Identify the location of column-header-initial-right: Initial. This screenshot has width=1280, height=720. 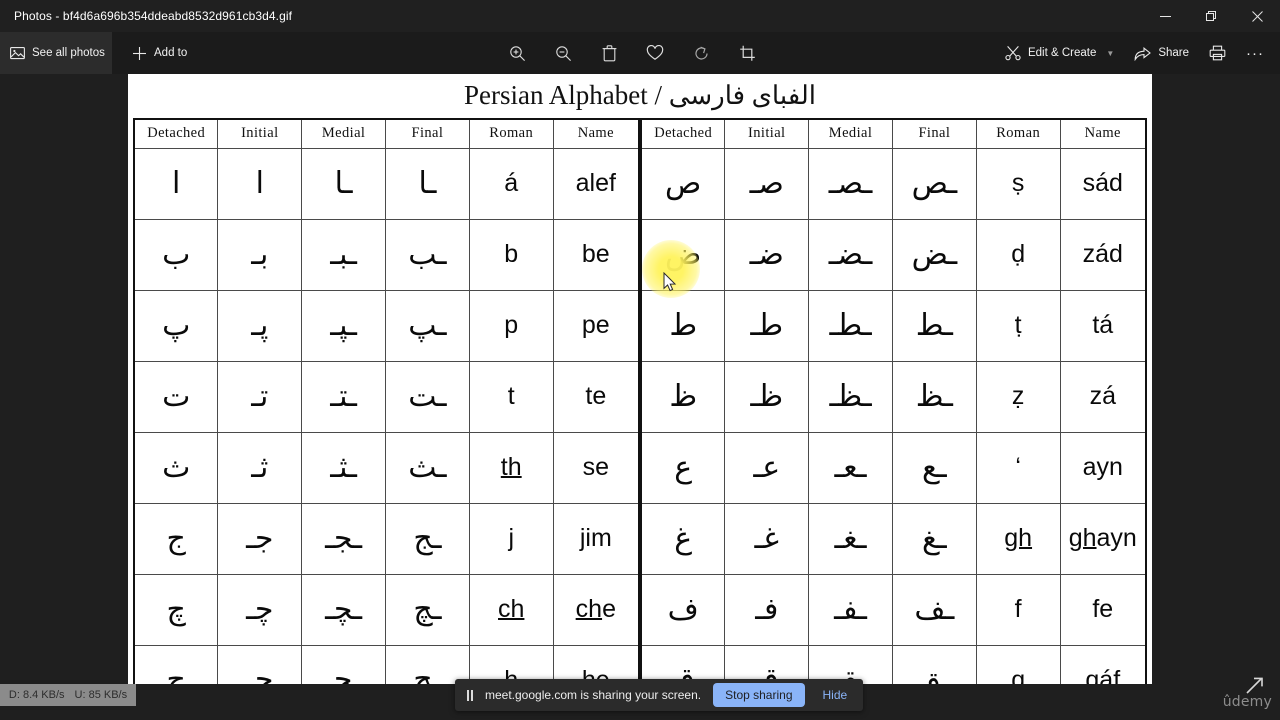
(767, 133).